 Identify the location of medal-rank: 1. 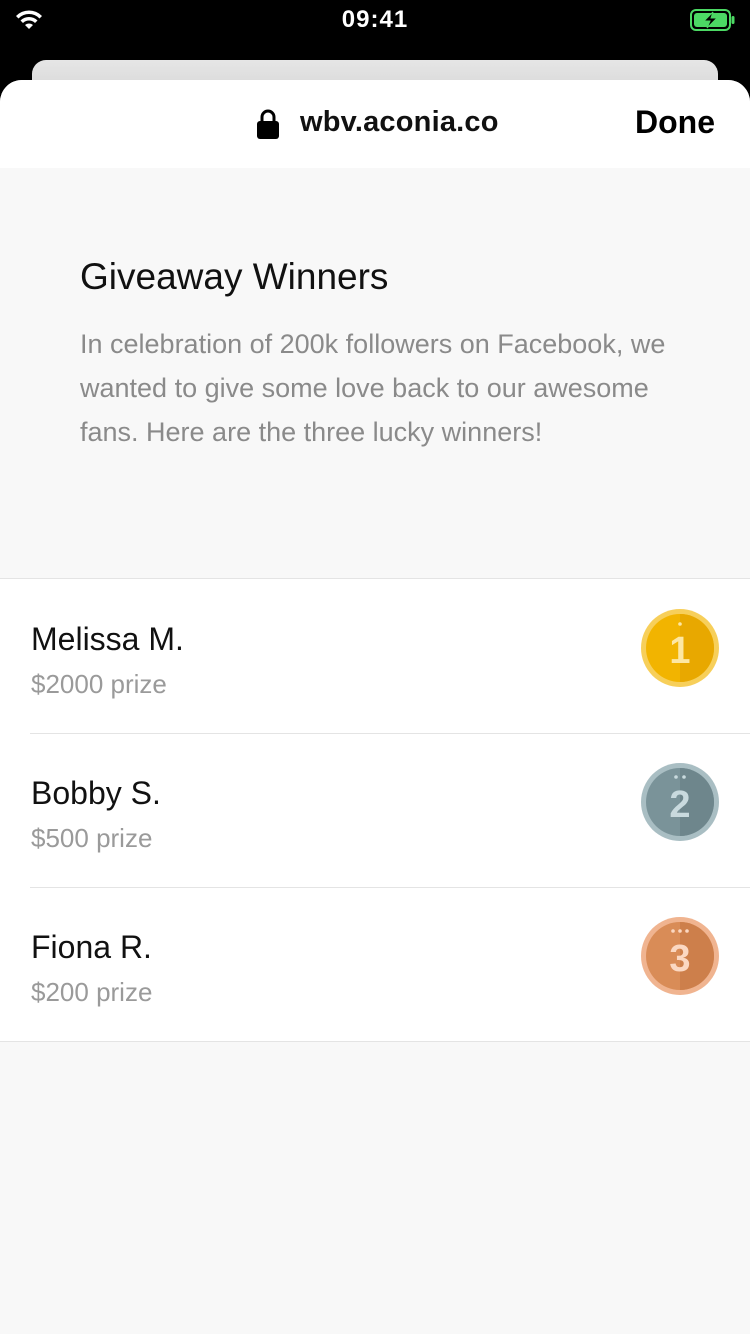
(679, 651).